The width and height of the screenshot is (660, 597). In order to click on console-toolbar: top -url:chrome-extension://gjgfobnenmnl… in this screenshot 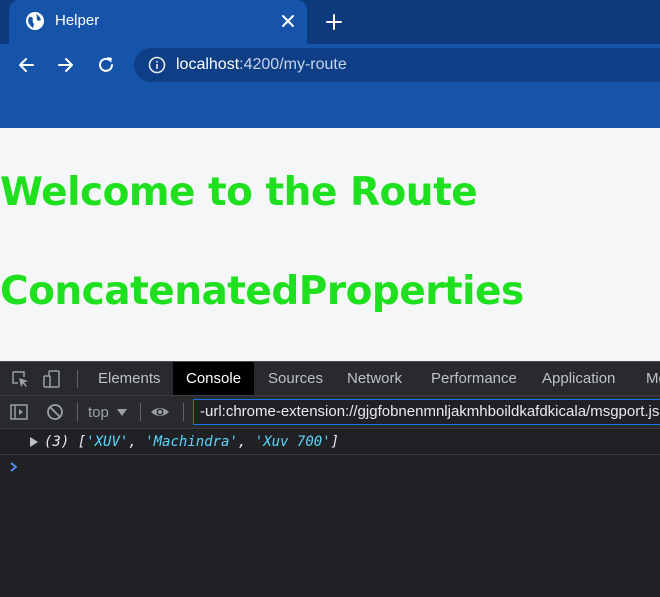, I will do `click(330, 412)`.